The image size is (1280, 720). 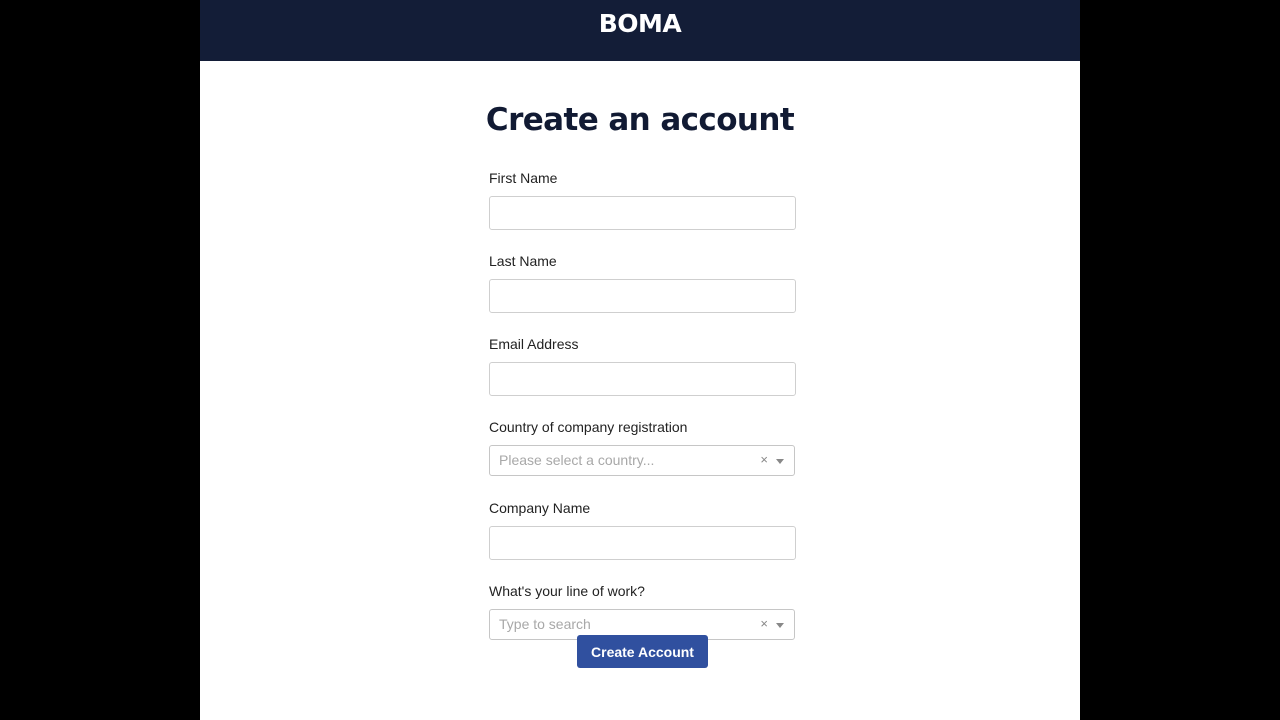 What do you see at coordinates (642, 213) in the screenshot?
I see `first-name-input` at bounding box center [642, 213].